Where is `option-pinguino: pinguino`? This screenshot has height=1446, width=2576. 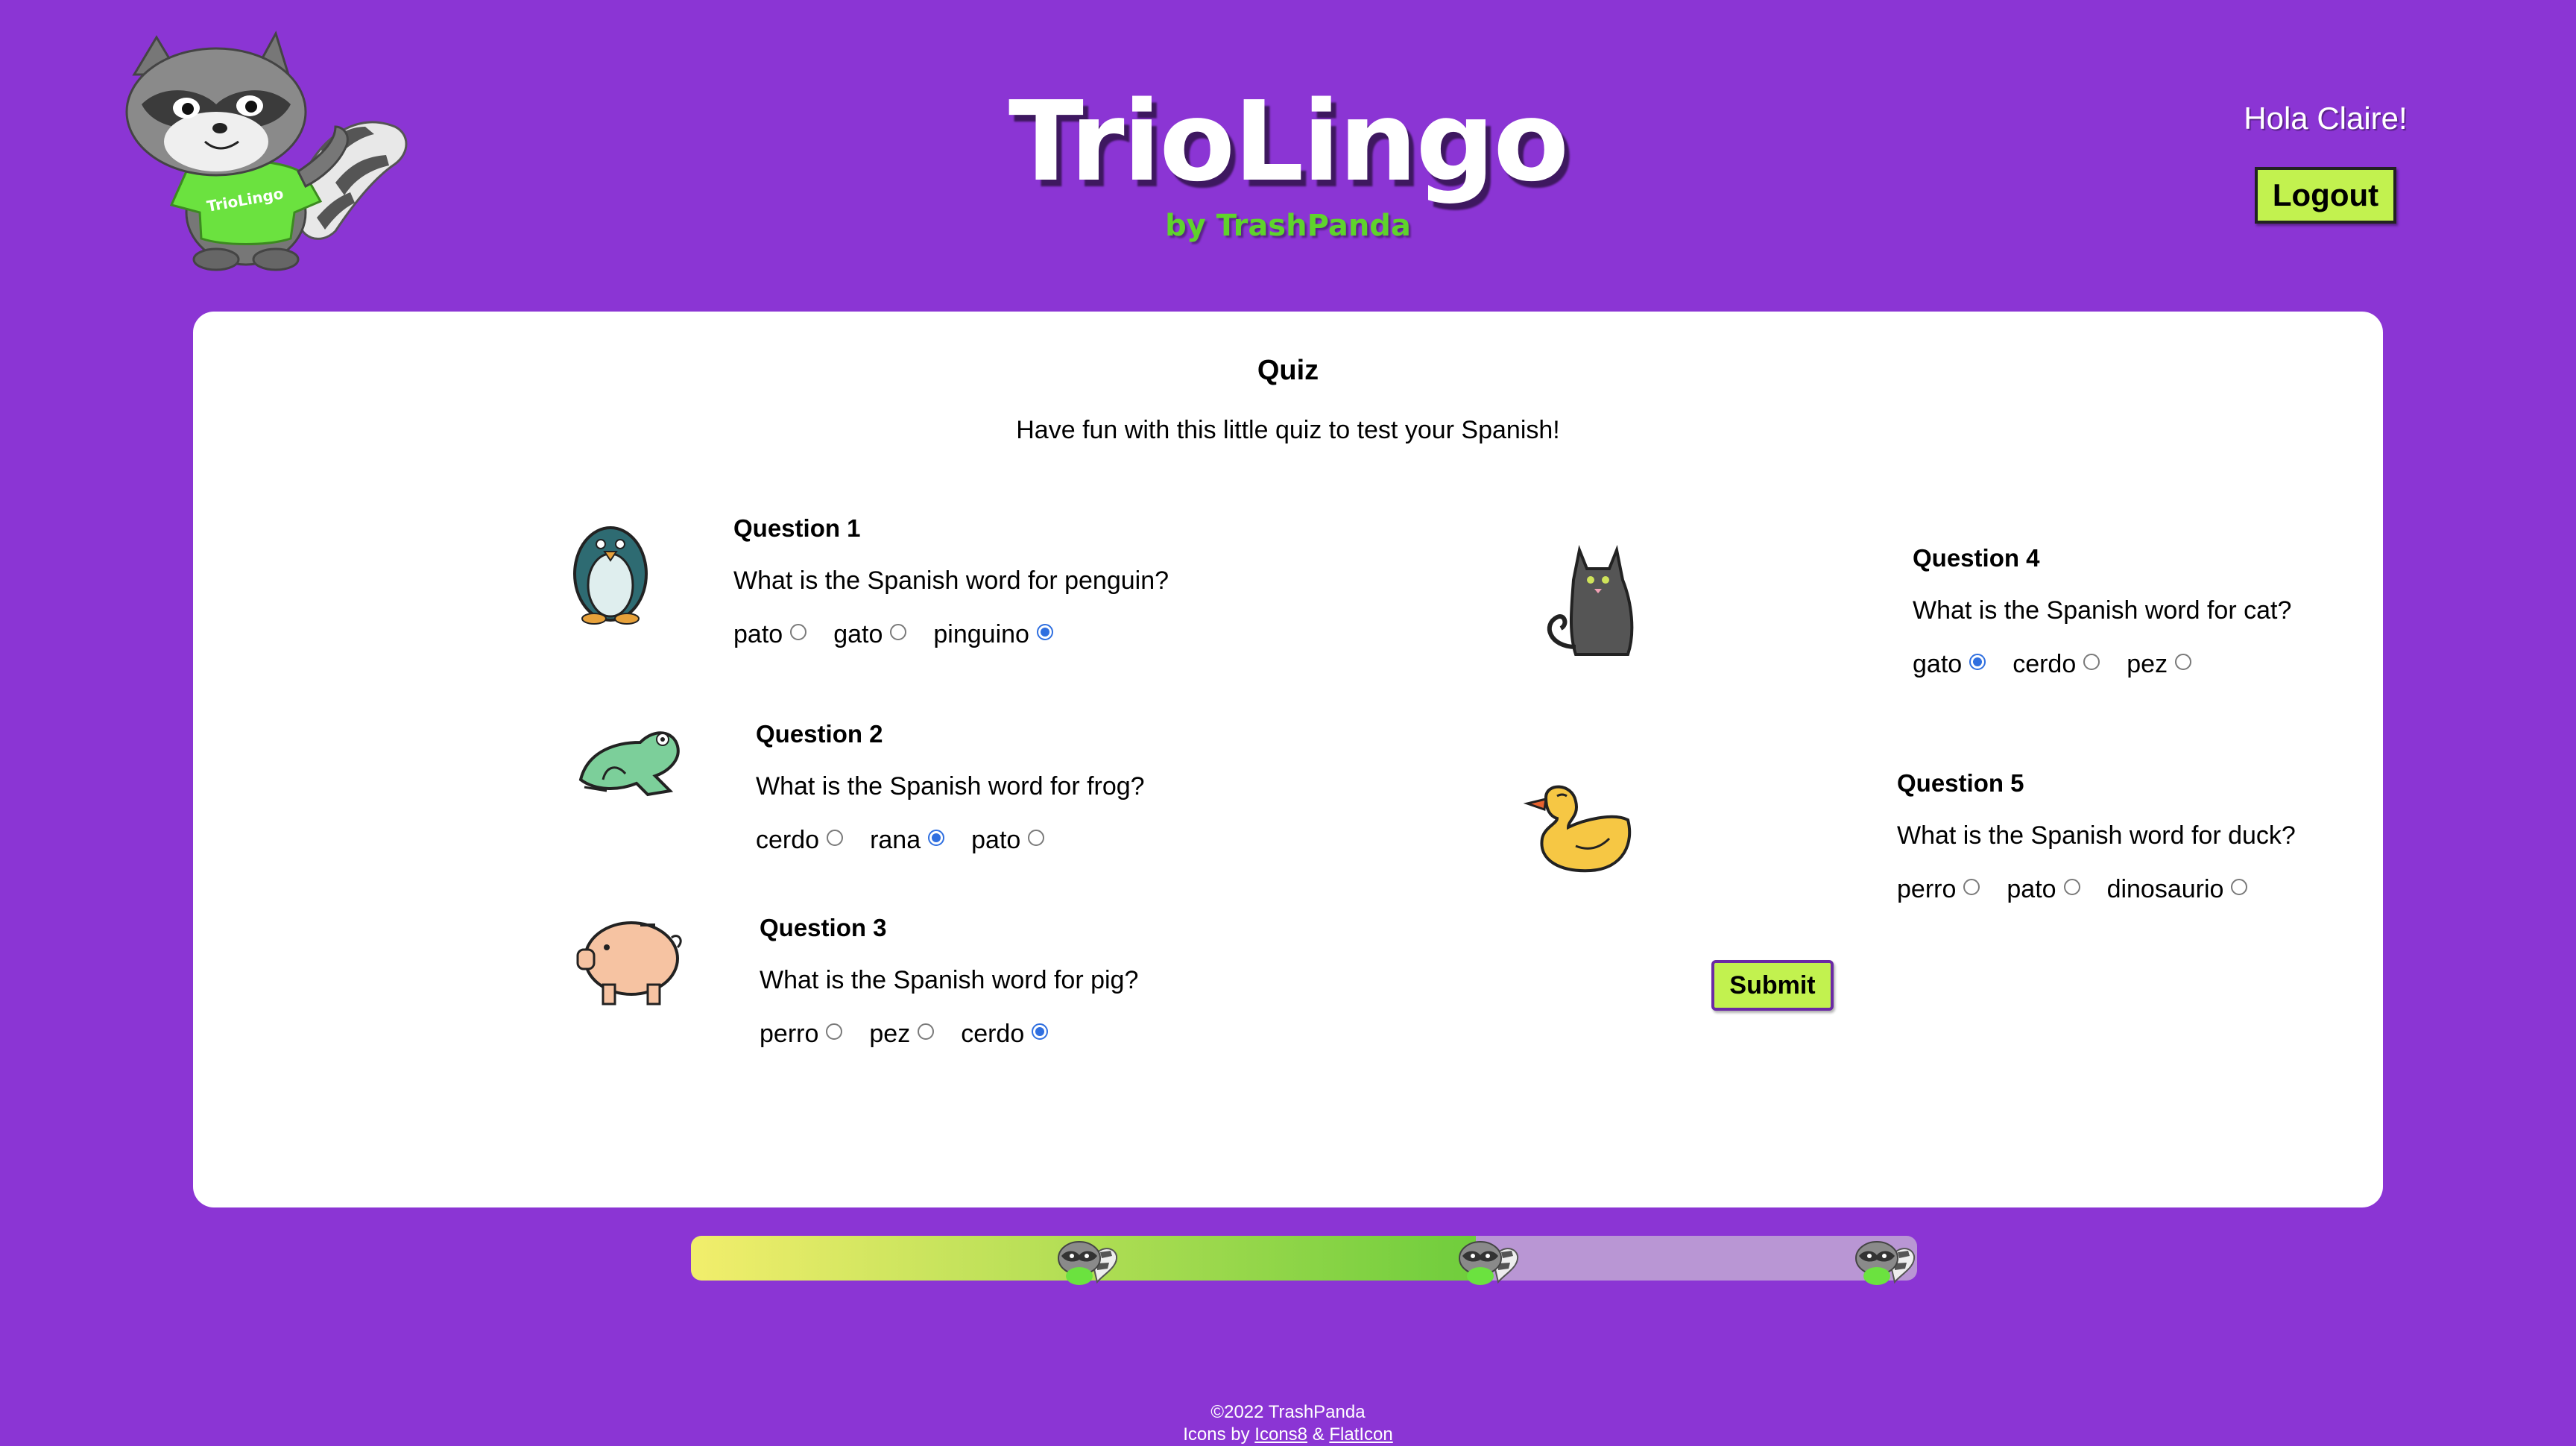 option-pinguino: pinguino is located at coordinates (993, 634).